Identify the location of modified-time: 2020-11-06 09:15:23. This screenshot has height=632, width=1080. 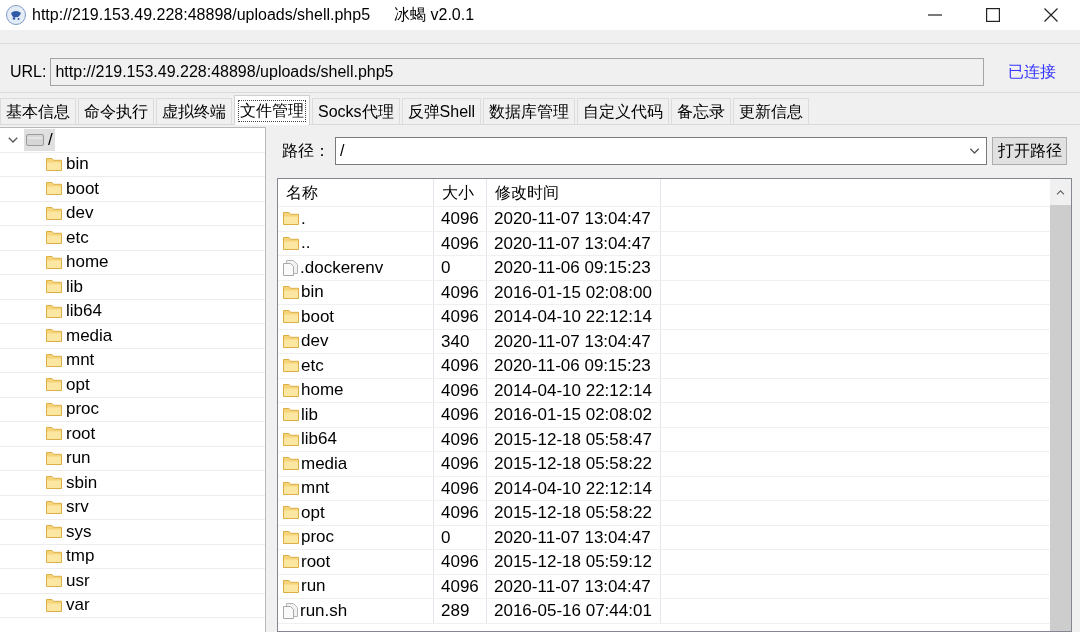
(574, 366).